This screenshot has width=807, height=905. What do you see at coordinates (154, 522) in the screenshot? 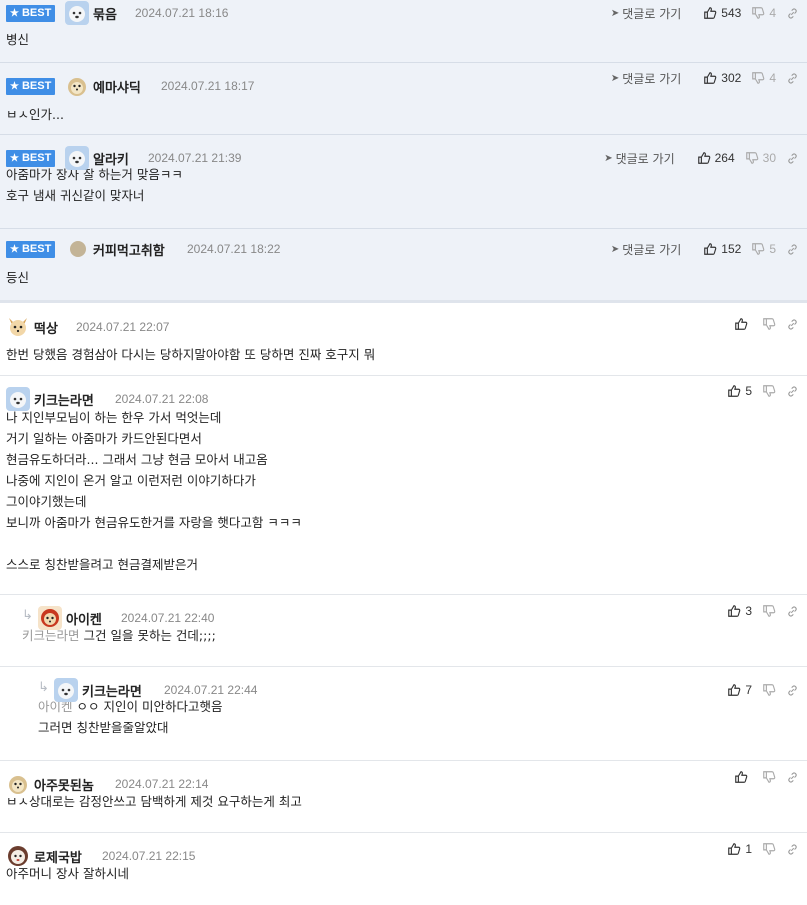
I see `comment-text: 보니까 아줌마가 현금유도한거를 자랑을 햇다고함 ㅋㅋㅋ` at bounding box center [154, 522].